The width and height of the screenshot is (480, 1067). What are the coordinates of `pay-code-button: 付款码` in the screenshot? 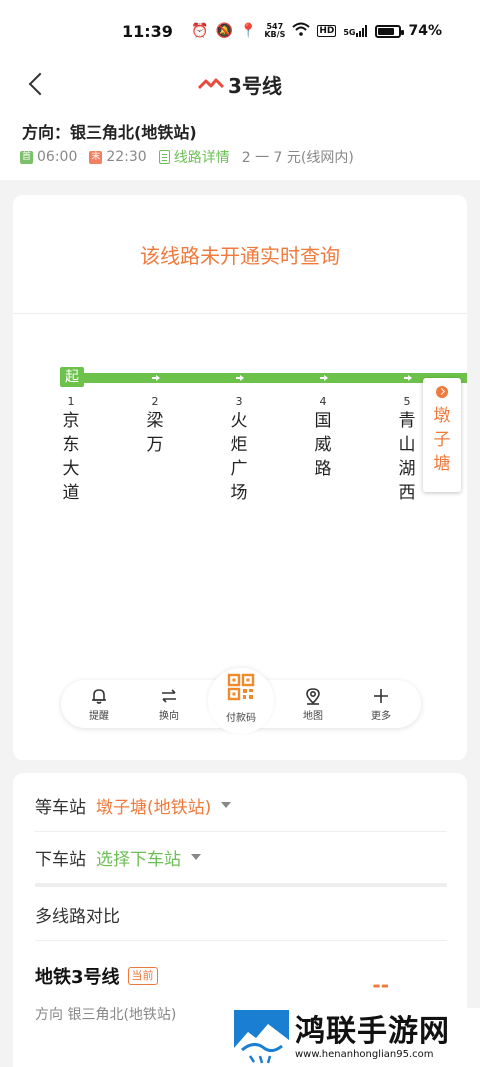 It's located at (241, 700).